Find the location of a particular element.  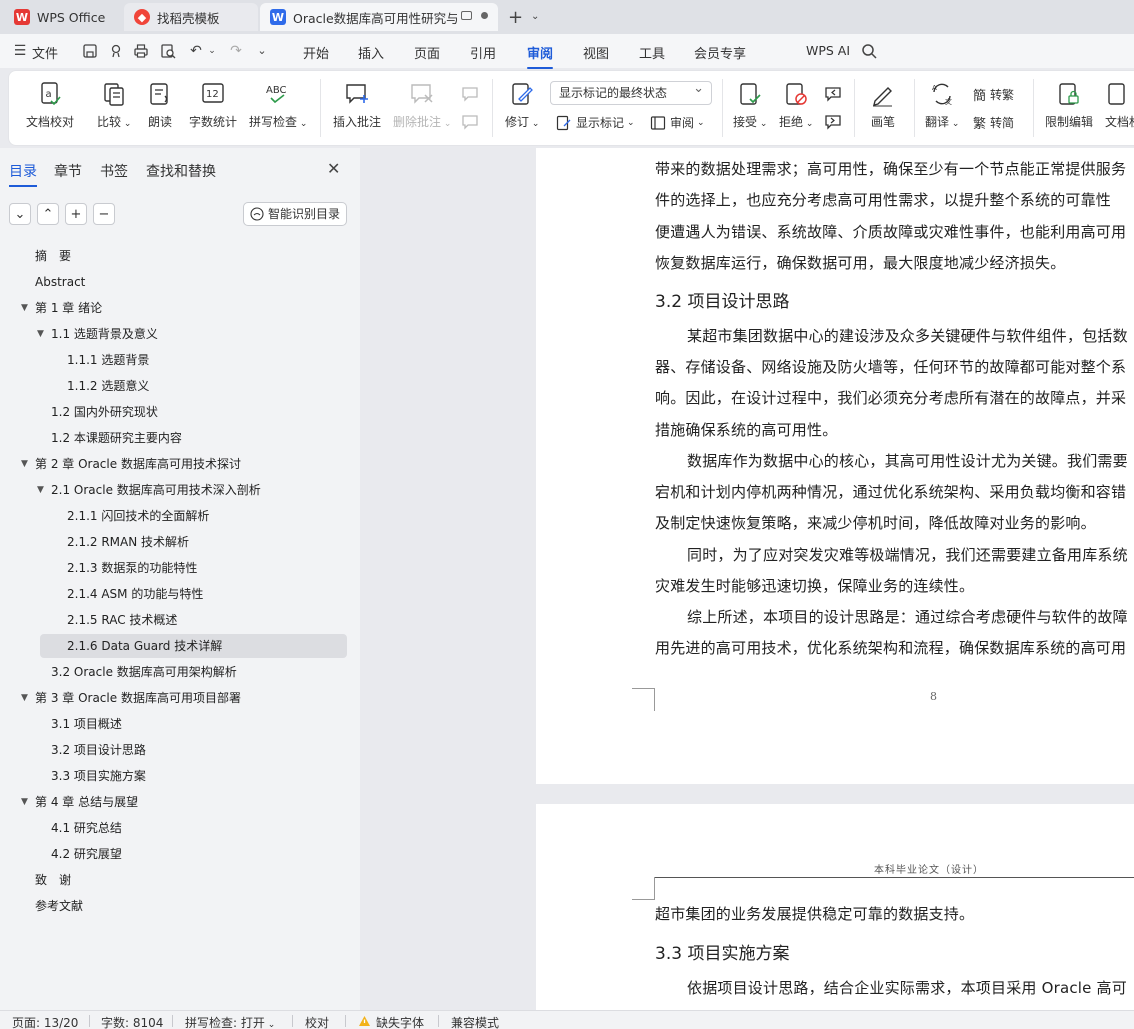

close-icon: ✕ is located at coordinates (333, 168).